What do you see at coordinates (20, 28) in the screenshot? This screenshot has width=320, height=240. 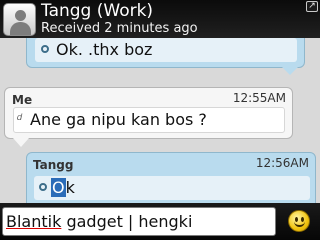 I see `avatar-body-shape` at bounding box center [20, 28].